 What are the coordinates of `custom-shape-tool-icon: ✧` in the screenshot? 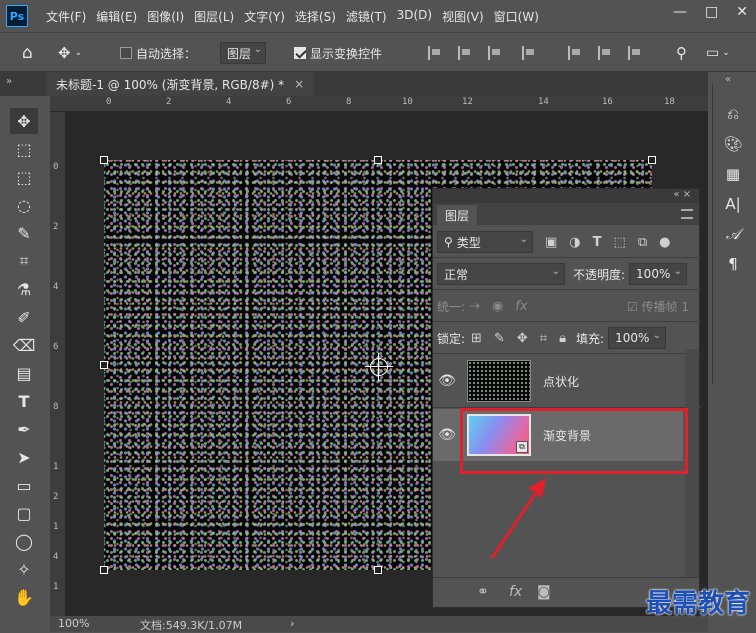 It's located at (24, 569).